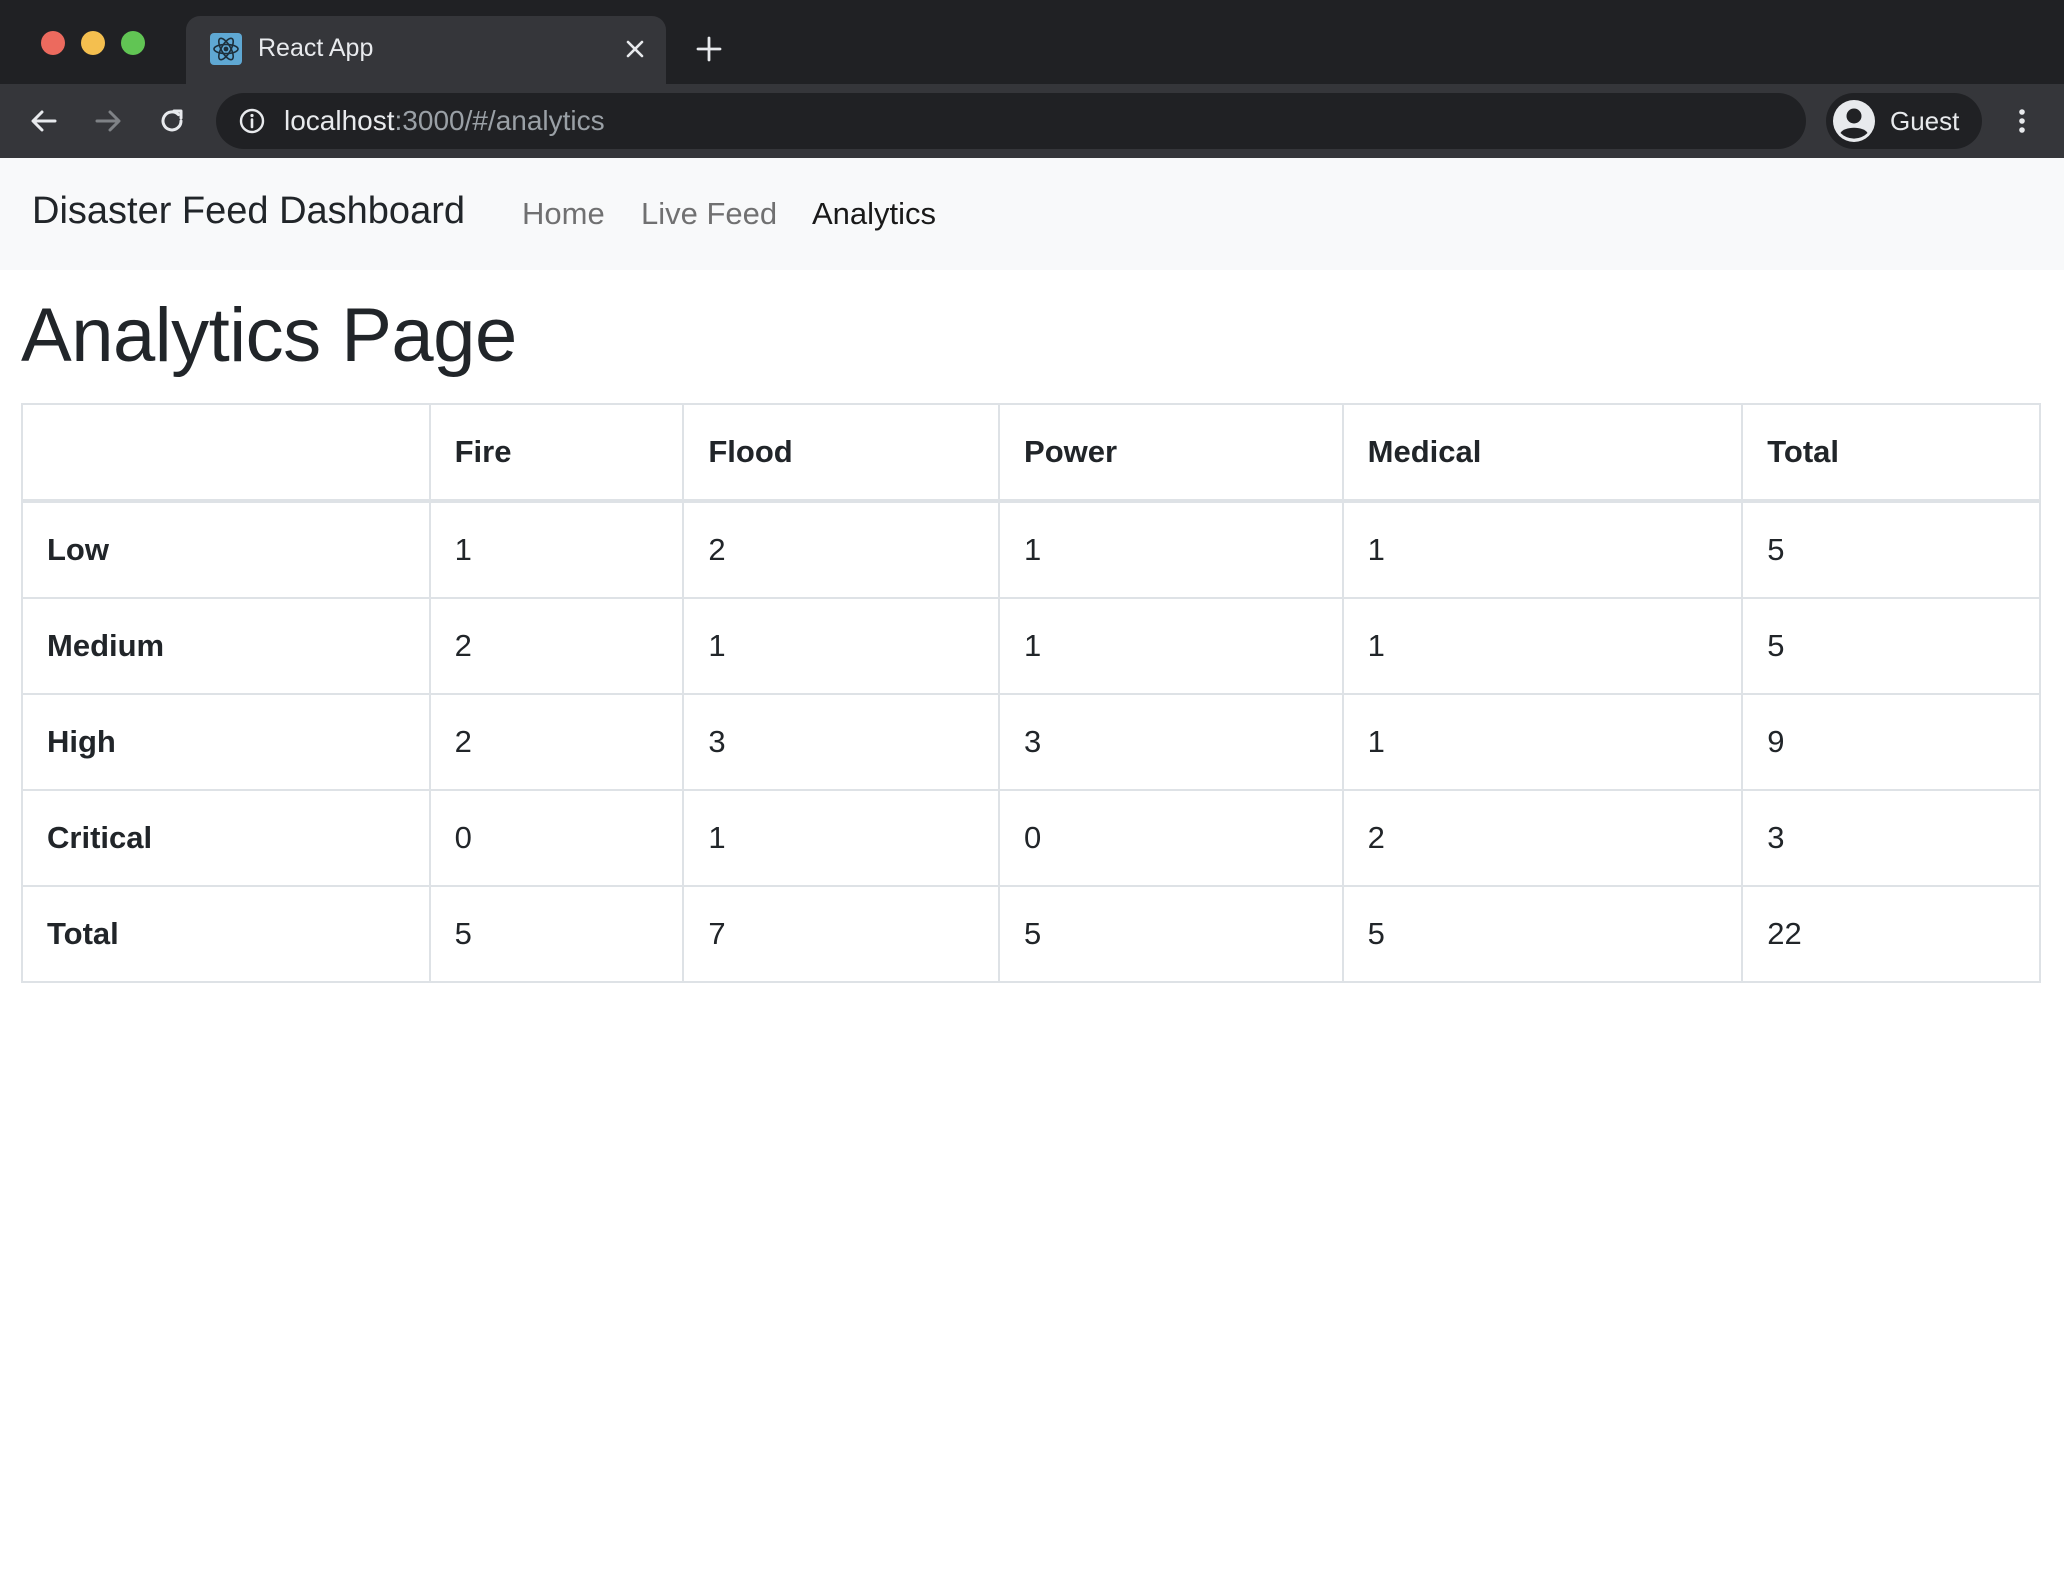 The height and width of the screenshot is (1578, 2064). What do you see at coordinates (133, 43) in the screenshot?
I see `maximize-window-button` at bounding box center [133, 43].